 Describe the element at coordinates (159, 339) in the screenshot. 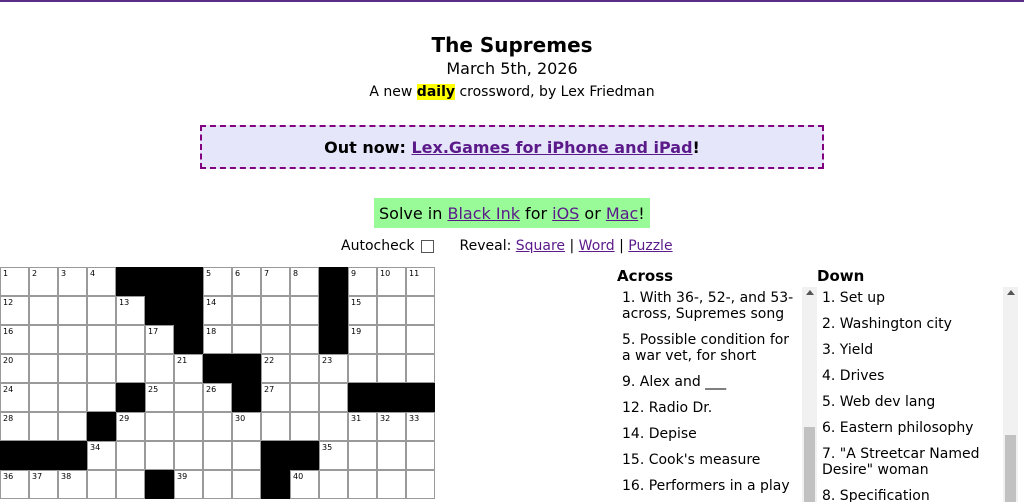

I see `grid-cell: 17` at that location.